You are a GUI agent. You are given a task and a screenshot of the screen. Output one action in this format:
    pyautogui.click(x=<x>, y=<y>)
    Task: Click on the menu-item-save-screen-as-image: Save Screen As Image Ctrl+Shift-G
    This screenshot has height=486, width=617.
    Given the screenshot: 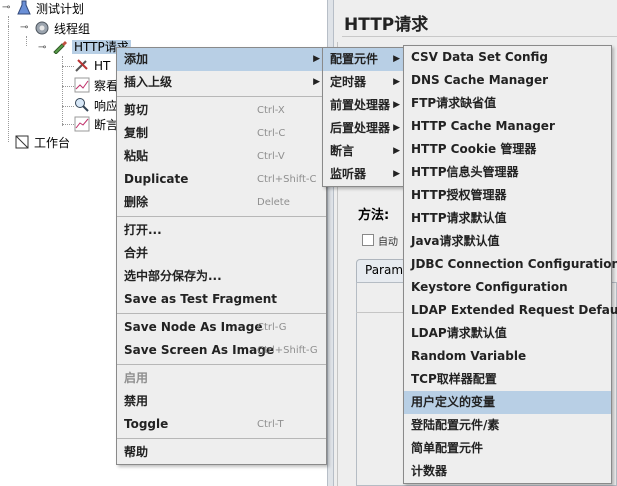 What is the action you would take?
    pyautogui.click(x=221, y=350)
    